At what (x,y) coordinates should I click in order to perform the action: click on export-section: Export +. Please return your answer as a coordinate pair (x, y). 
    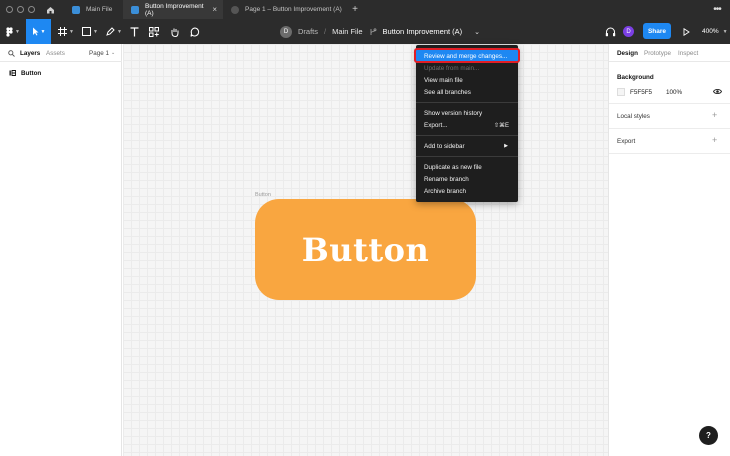
    Looking at the image, I should click on (669, 141).